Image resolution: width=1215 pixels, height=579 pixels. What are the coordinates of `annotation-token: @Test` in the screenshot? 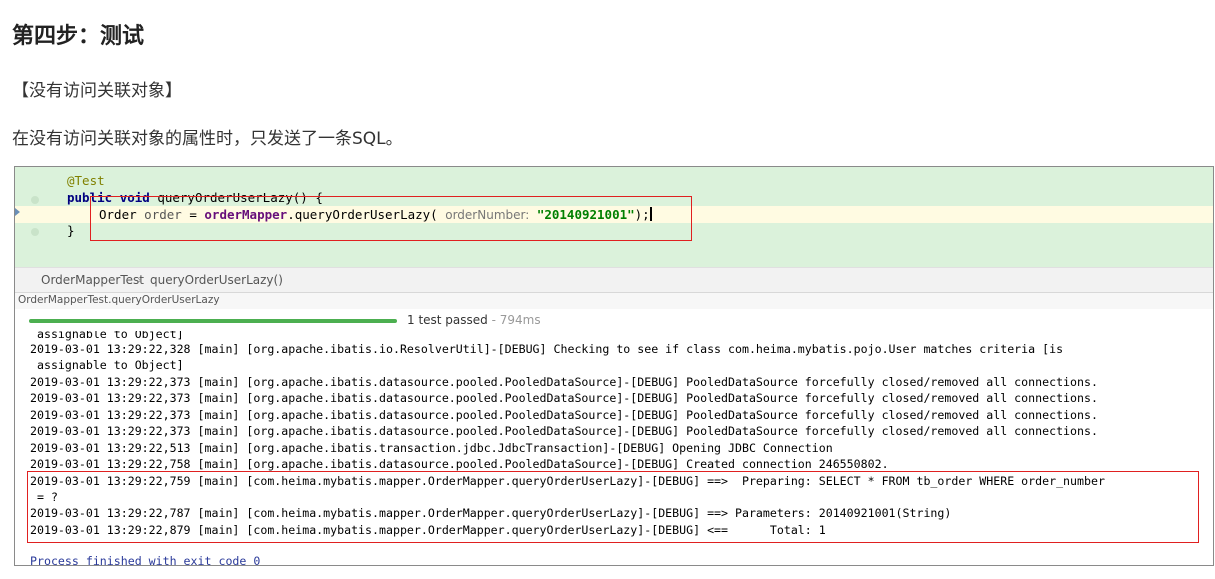 It's located at (86, 180).